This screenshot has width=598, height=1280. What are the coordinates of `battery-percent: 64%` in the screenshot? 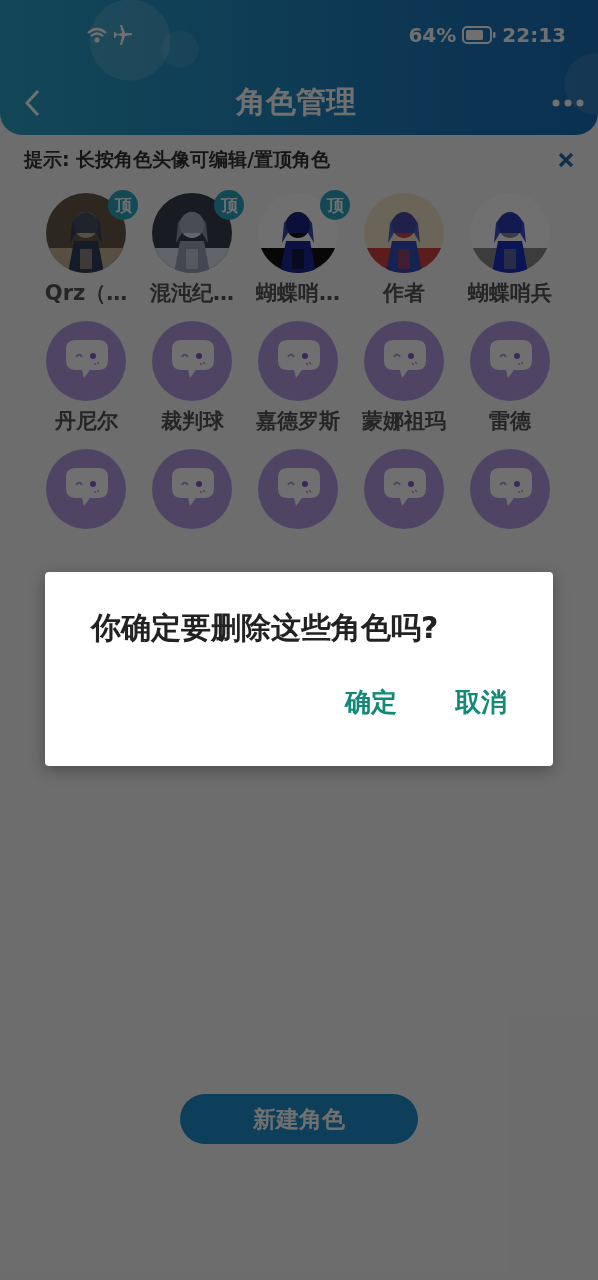 It's located at (432, 35).